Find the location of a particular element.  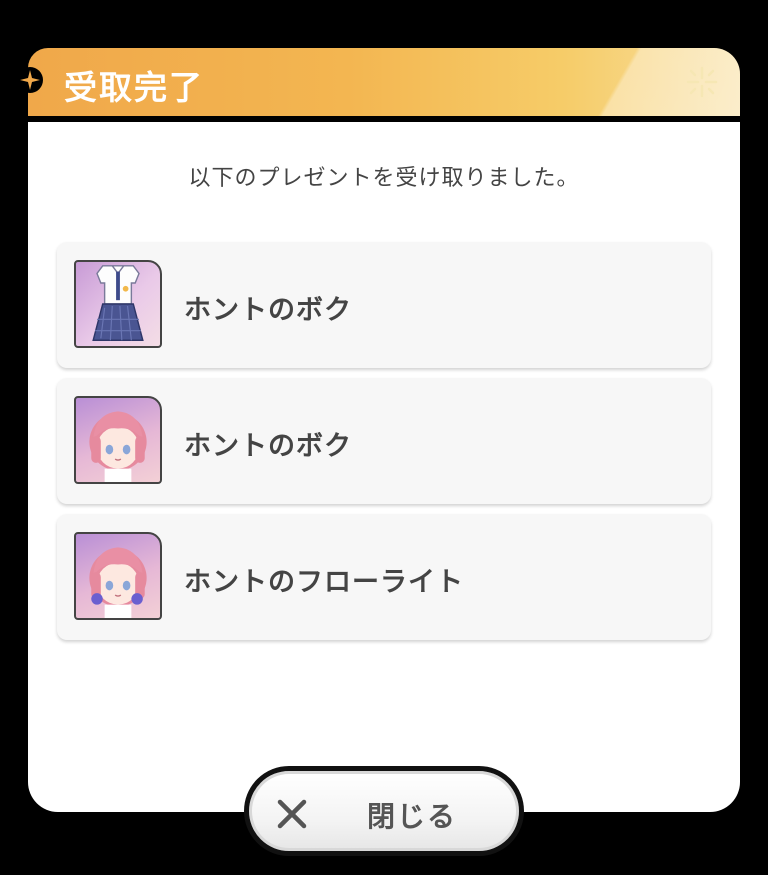

present-item: ホントのフローライト is located at coordinates (384, 577).